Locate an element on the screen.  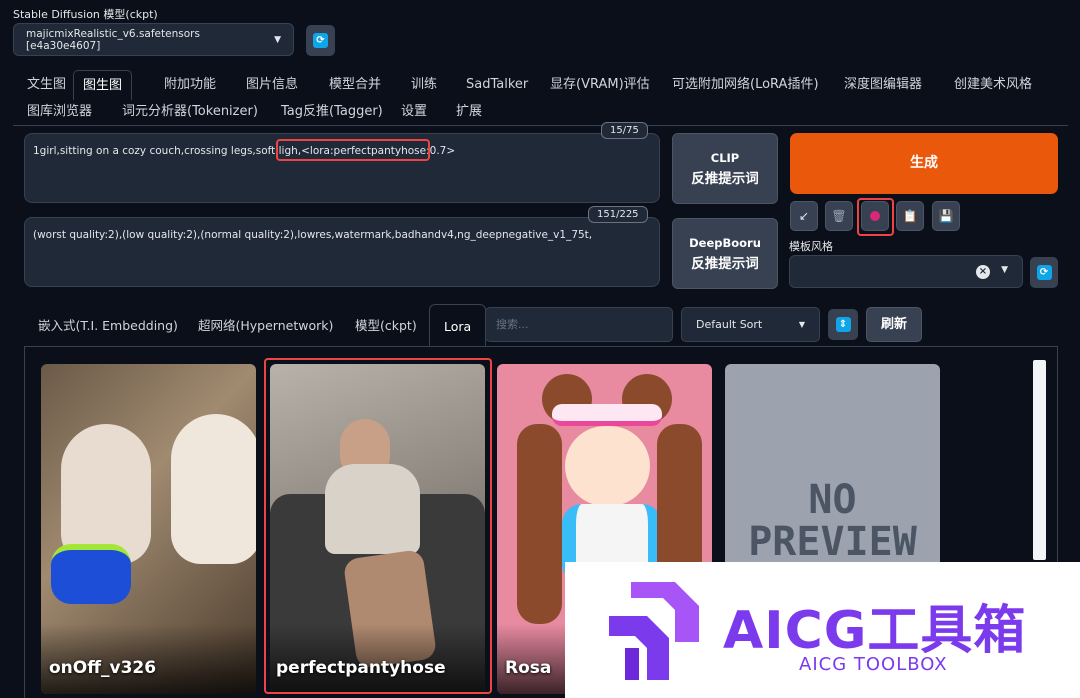
watermark-subtitle: AICG TOOLBOX is located at coordinates (873, 664).